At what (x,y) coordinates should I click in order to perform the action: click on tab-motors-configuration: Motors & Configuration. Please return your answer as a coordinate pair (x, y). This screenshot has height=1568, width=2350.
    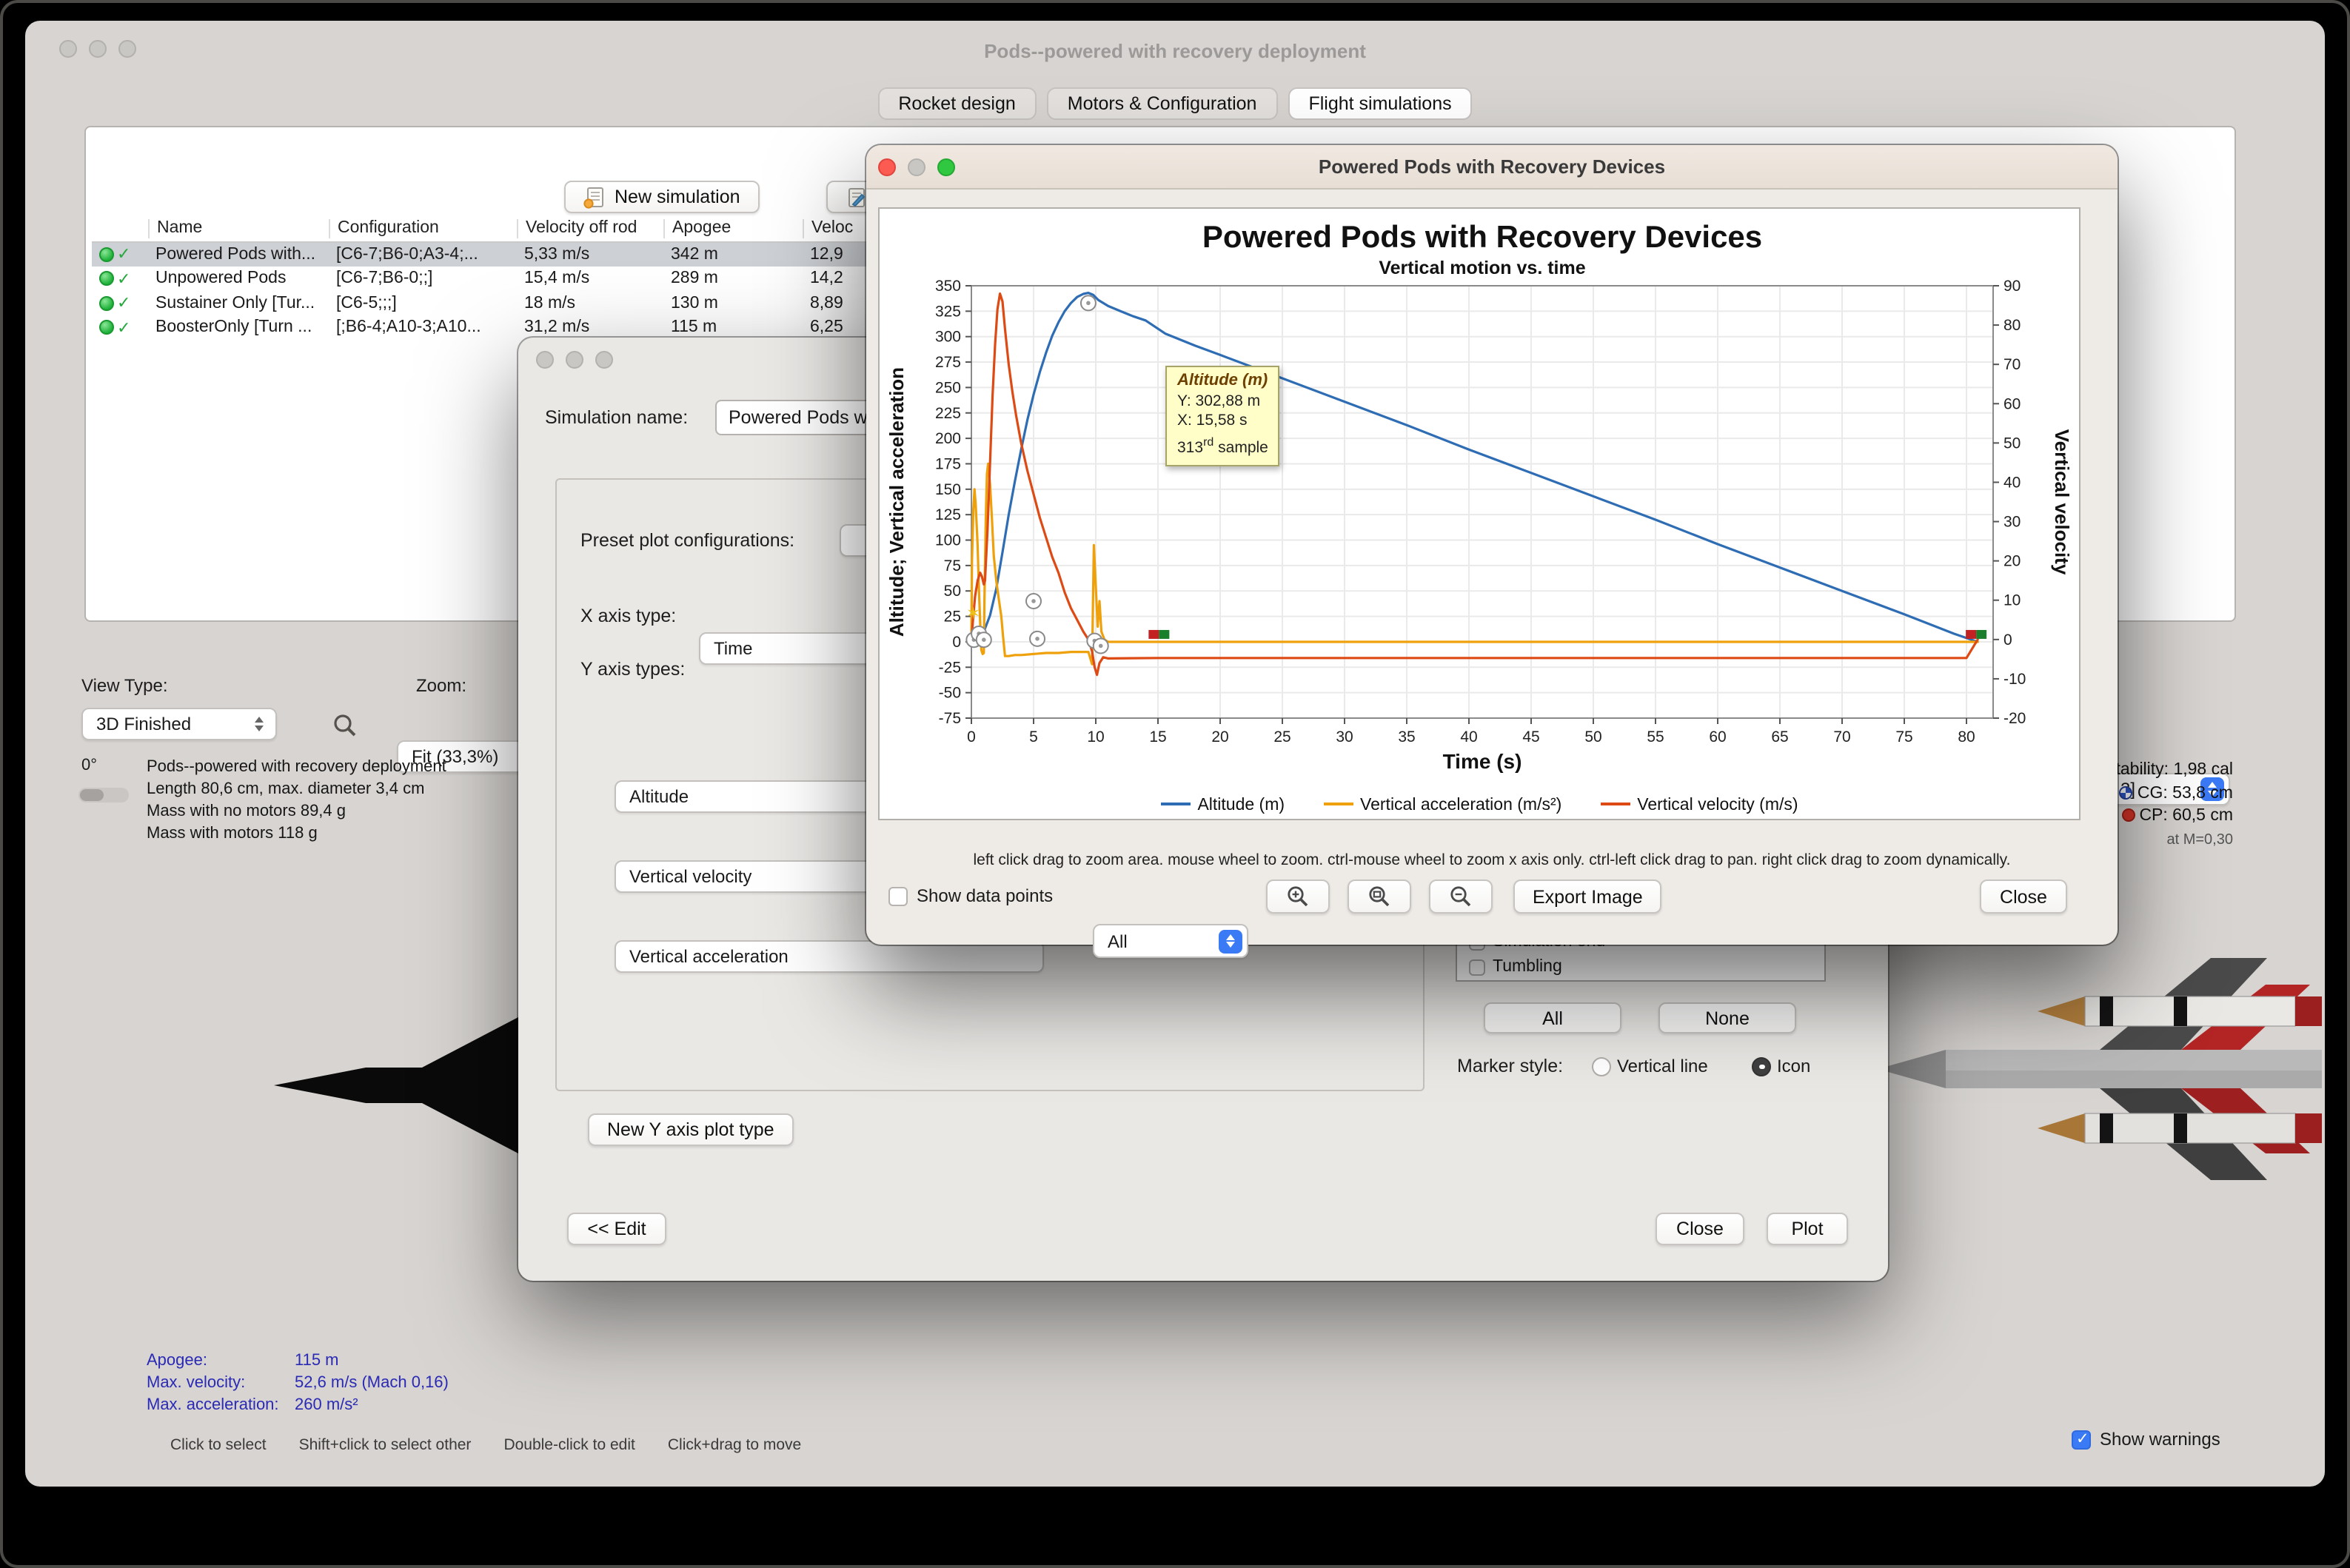
    Looking at the image, I should click on (1162, 103).